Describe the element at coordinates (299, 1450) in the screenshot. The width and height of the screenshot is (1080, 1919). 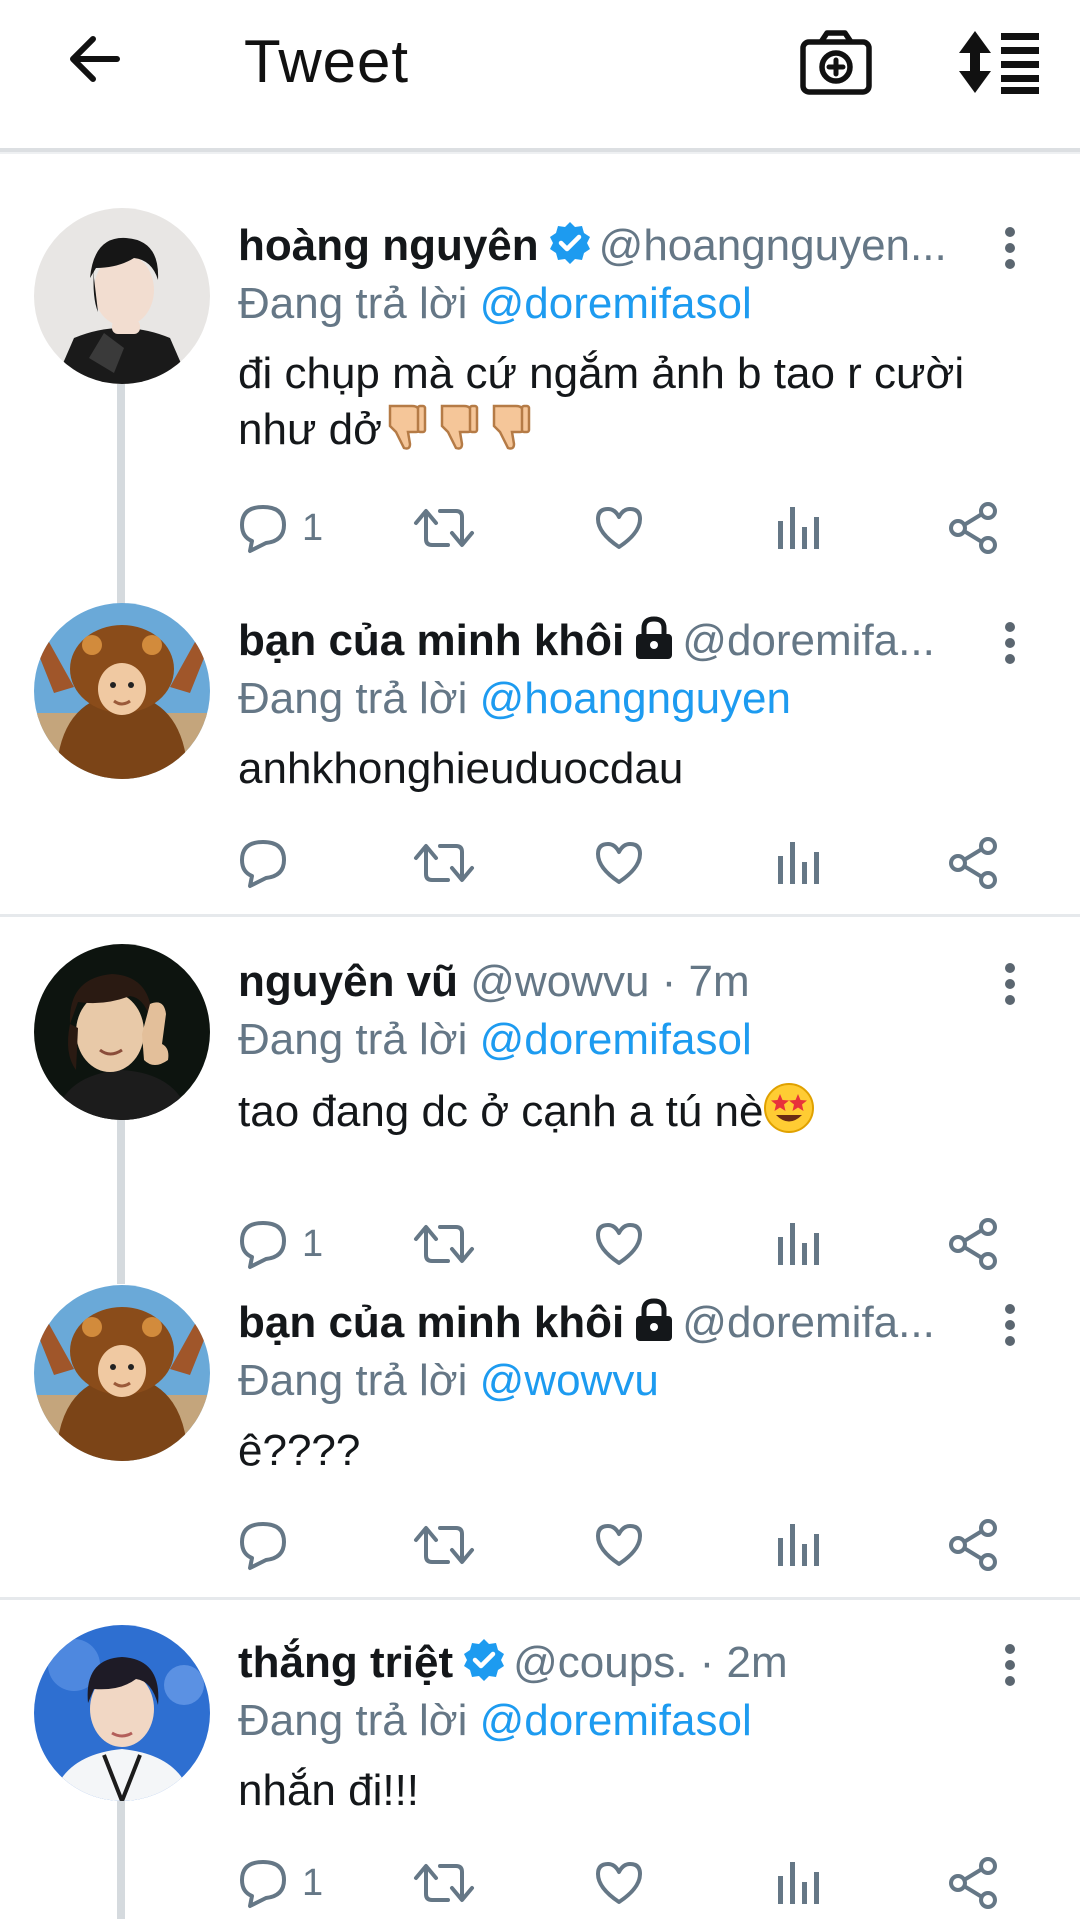
I see `tweet-text-content: ê????` at that location.